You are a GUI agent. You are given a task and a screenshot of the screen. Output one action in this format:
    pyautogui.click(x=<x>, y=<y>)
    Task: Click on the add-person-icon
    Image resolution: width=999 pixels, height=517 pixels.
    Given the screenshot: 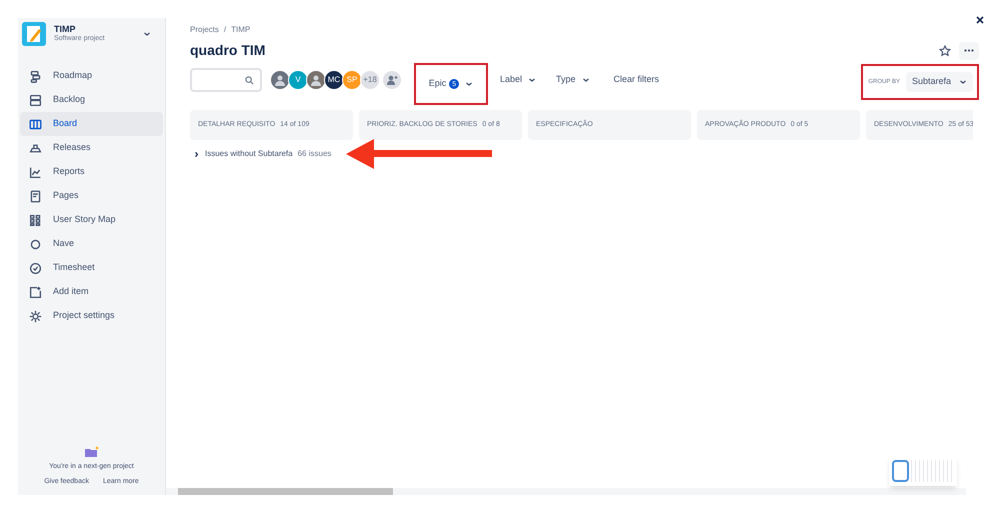 What is the action you would take?
    pyautogui.click(x=392, y=80)
    